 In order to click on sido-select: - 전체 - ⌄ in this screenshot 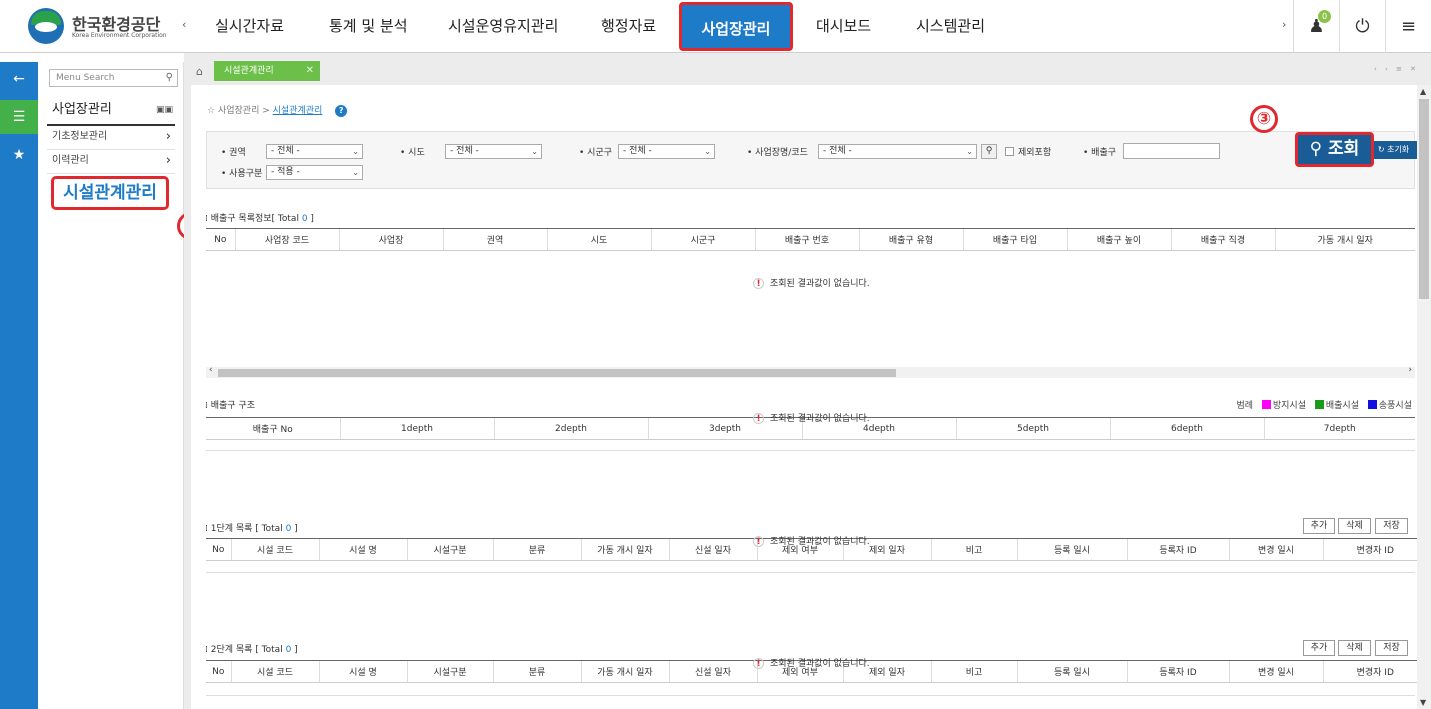, I will do `click(493, 151)`.